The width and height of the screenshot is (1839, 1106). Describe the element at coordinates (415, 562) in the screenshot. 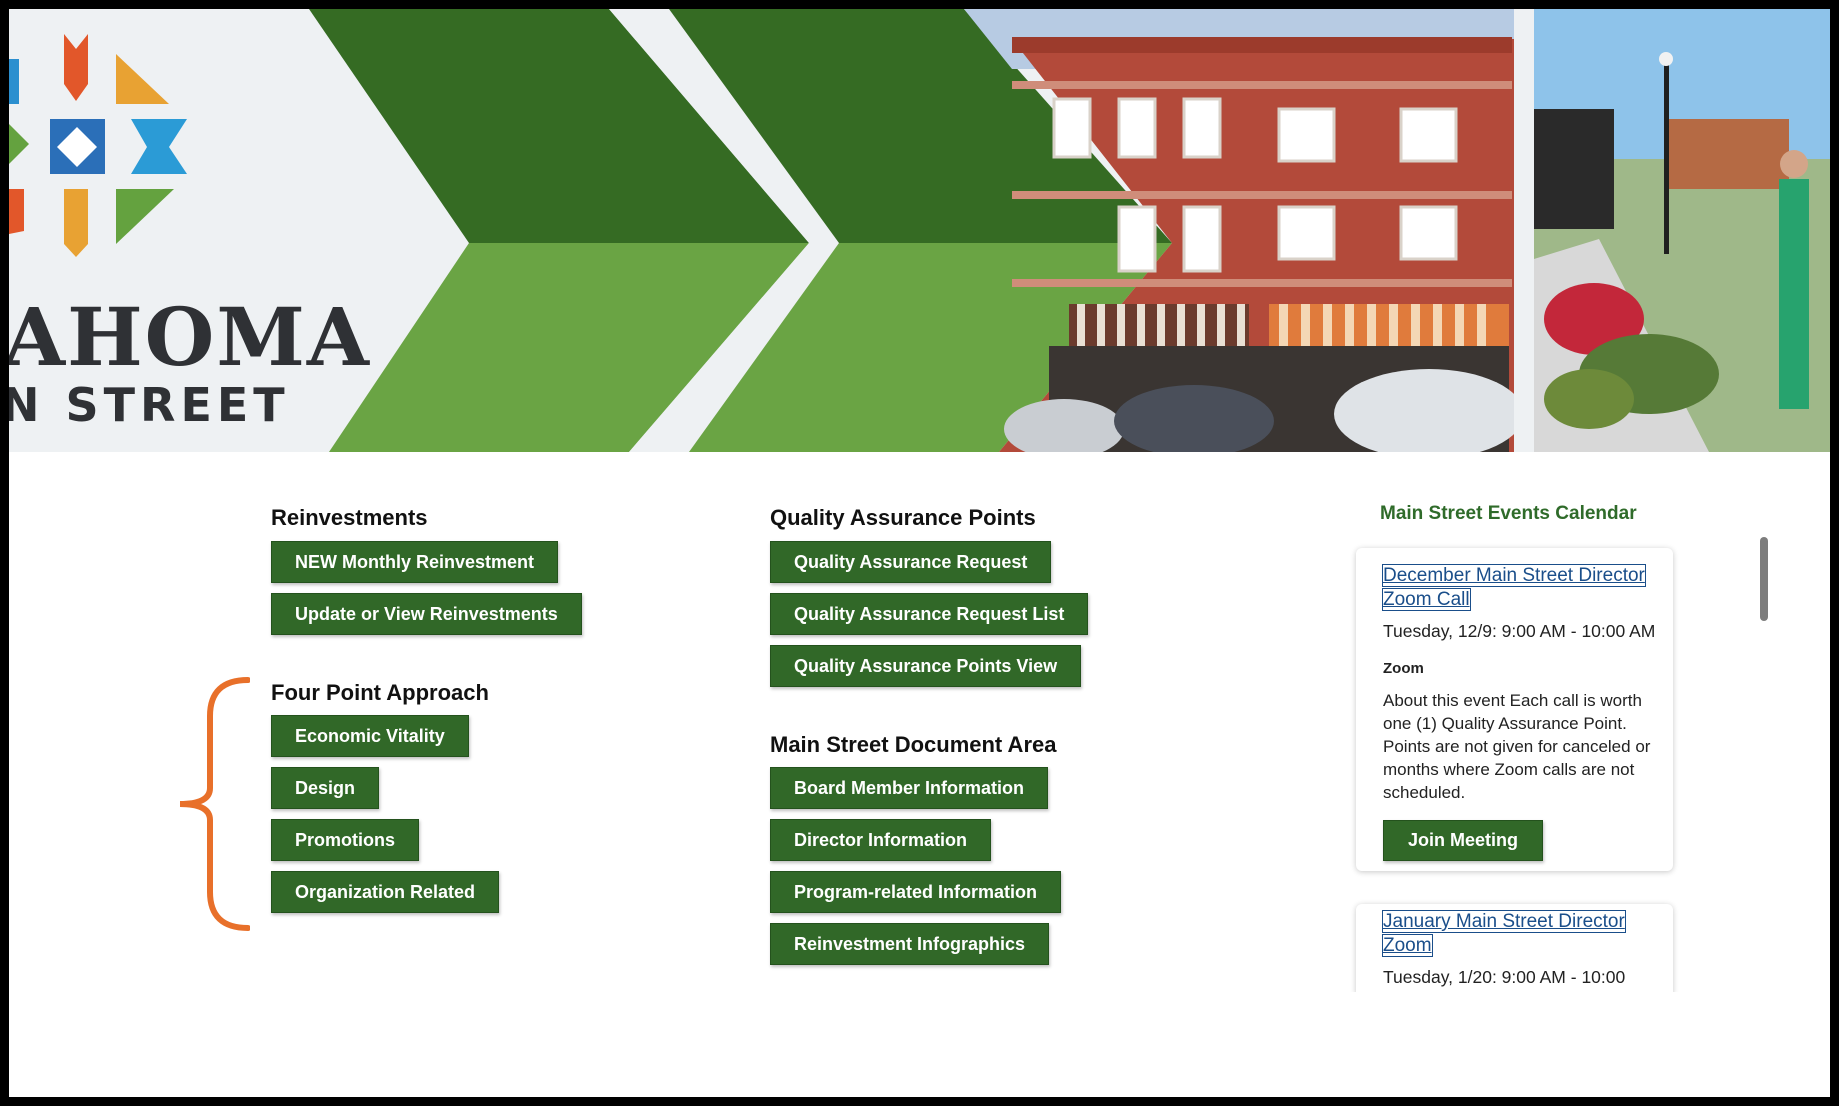

I see `new-monthly-reinvestment-button: NEW Monthly Reinvestment` at that location.